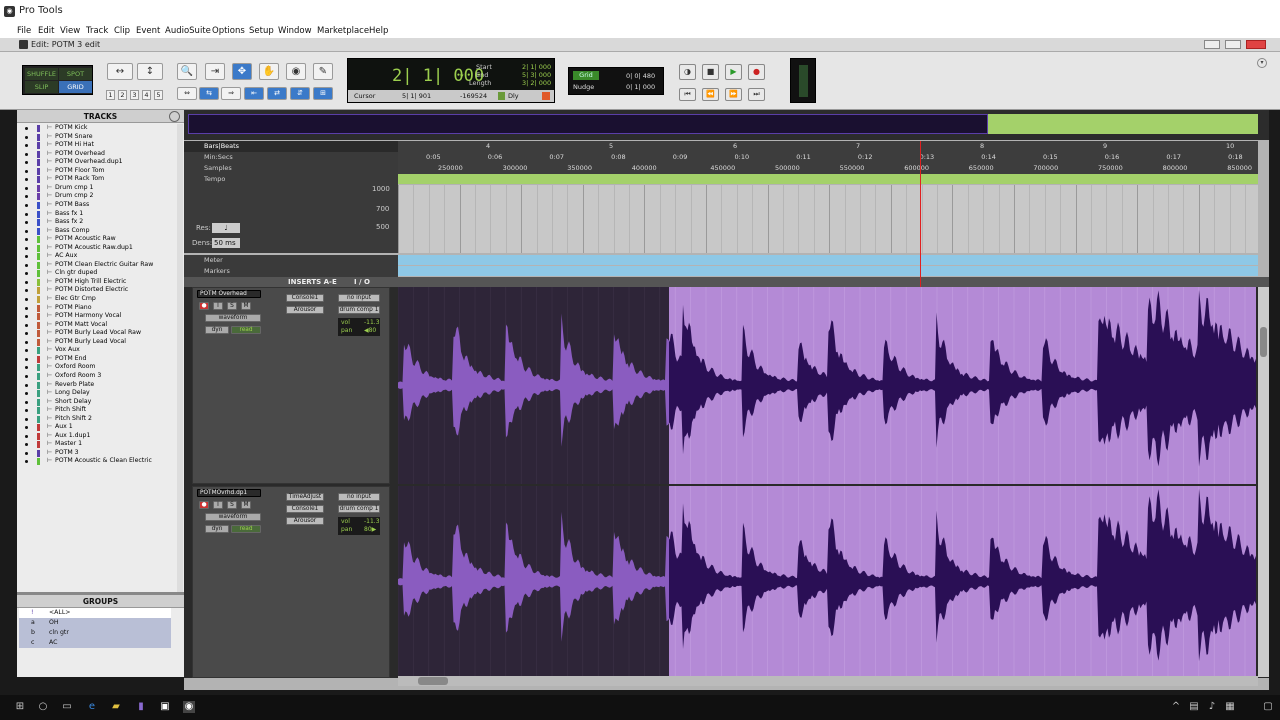 The height and width of the screenshot is (720, 1280). I want to click on resolution-note-icon: ♩, so click(226, 228).